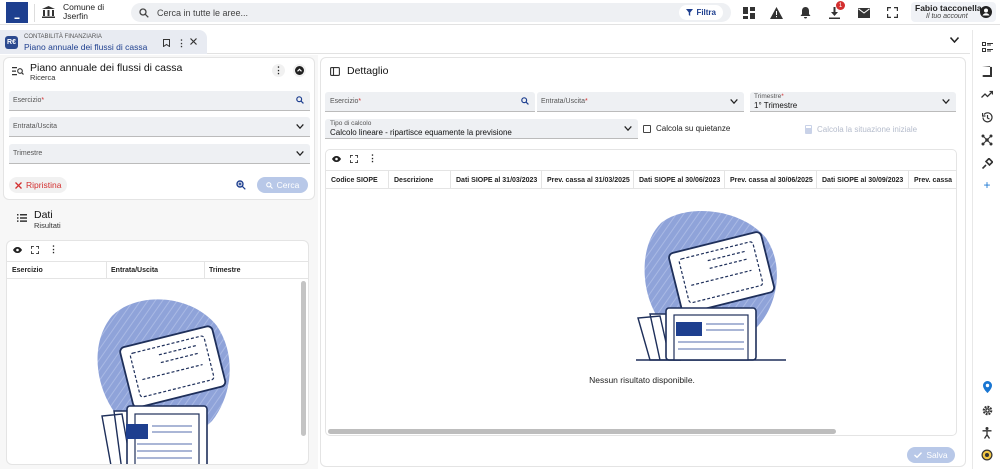 Image resolution: width=1000 pixels, height=469 pixels. Describe the element at coordinates (987, 433) in the screenshot. I see `accessibility-icon` at that location.